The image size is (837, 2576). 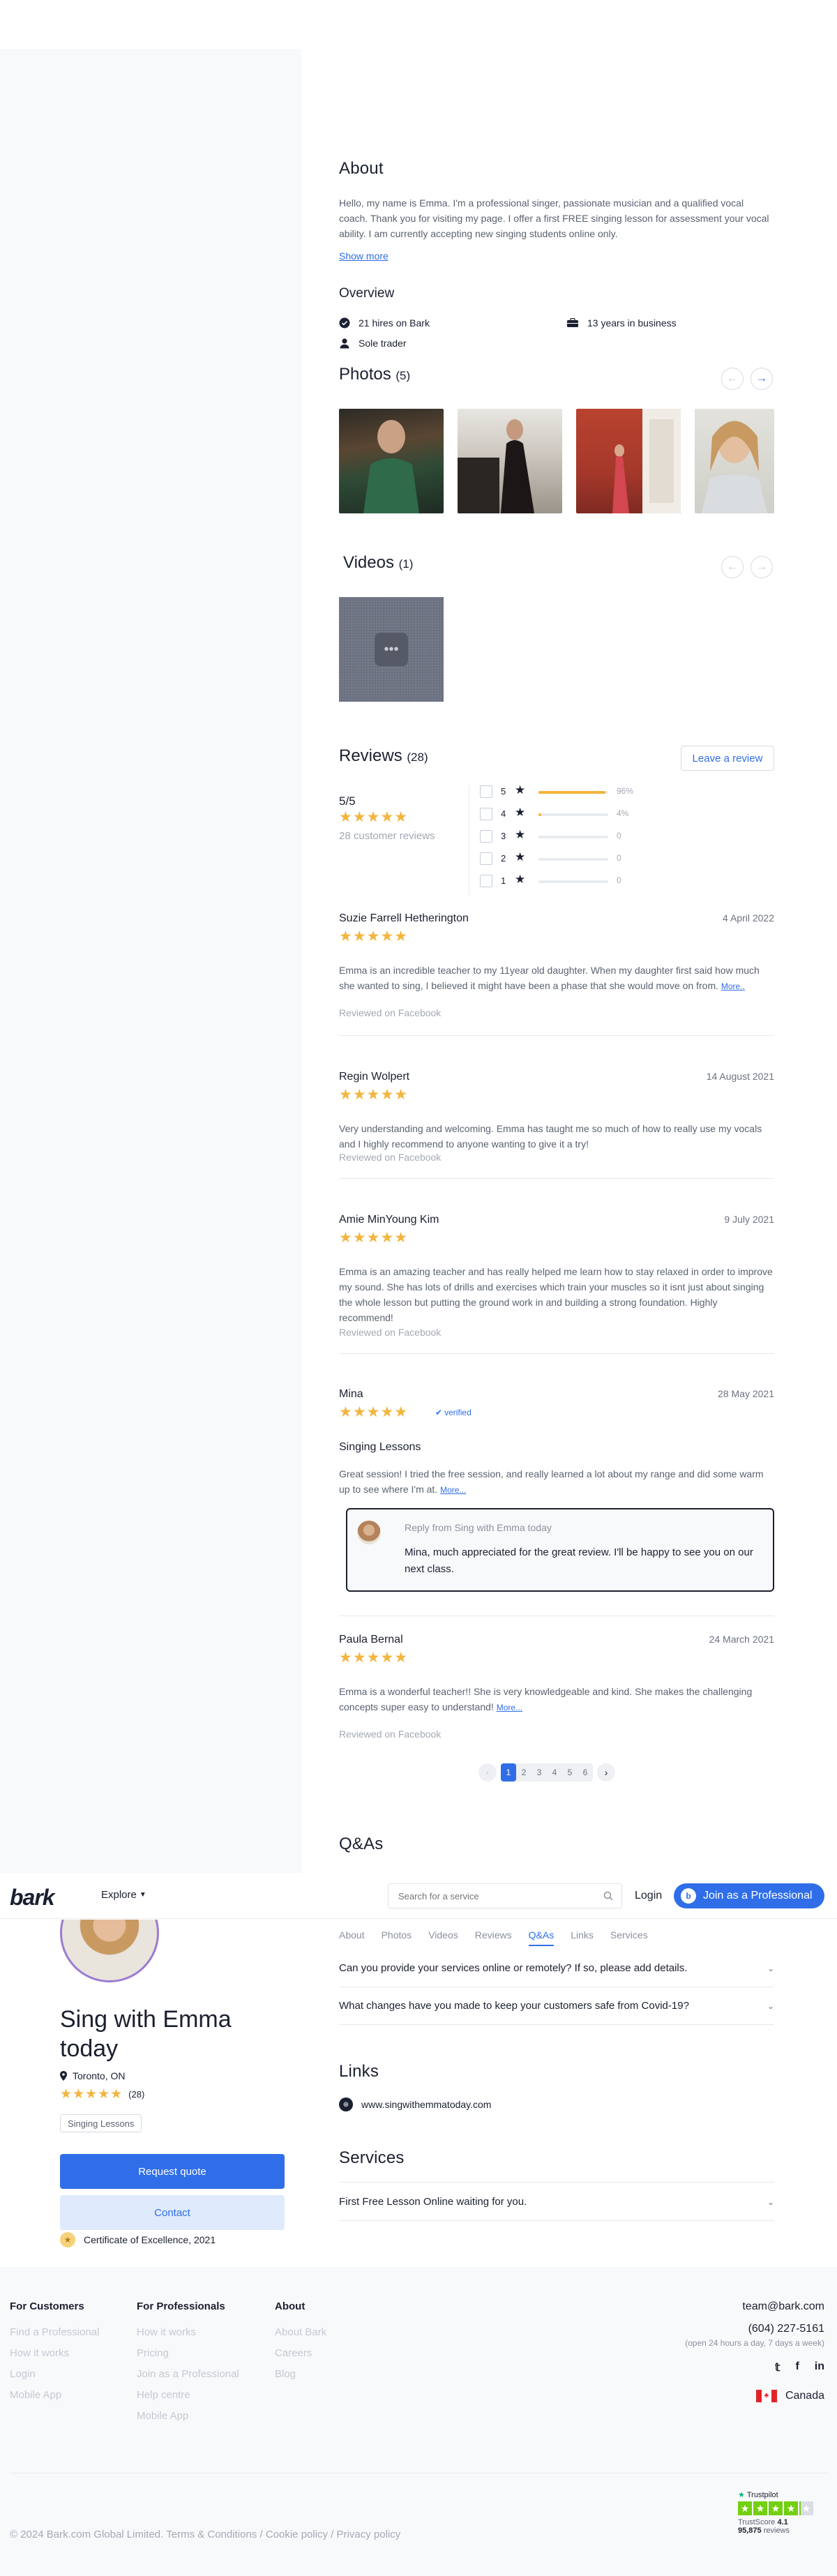 I want to click on subnav-tab: Services, so click(x=629, y=1937).